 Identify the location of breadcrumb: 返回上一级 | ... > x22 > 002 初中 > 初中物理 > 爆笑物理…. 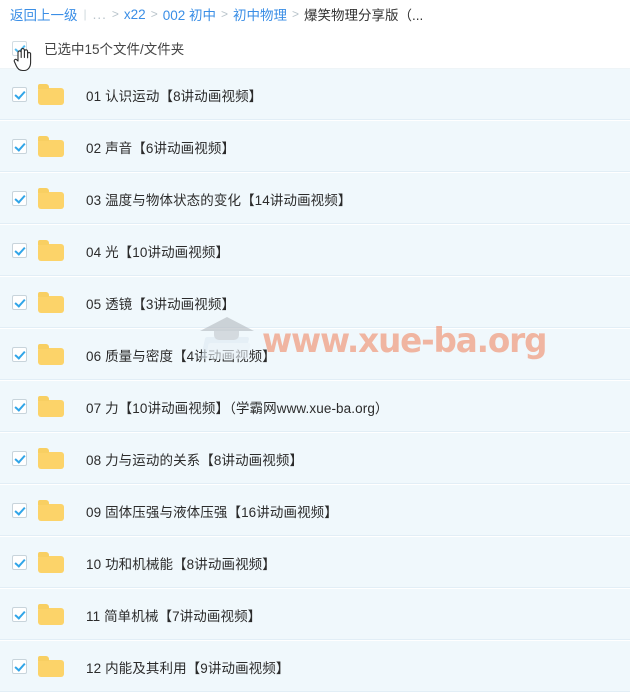
(315, 14).